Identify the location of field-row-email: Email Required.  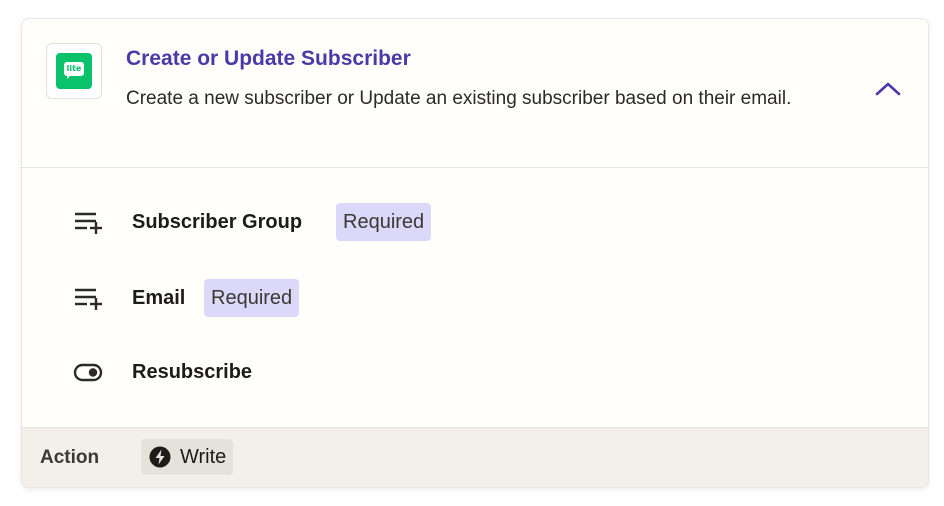
(475, 299).